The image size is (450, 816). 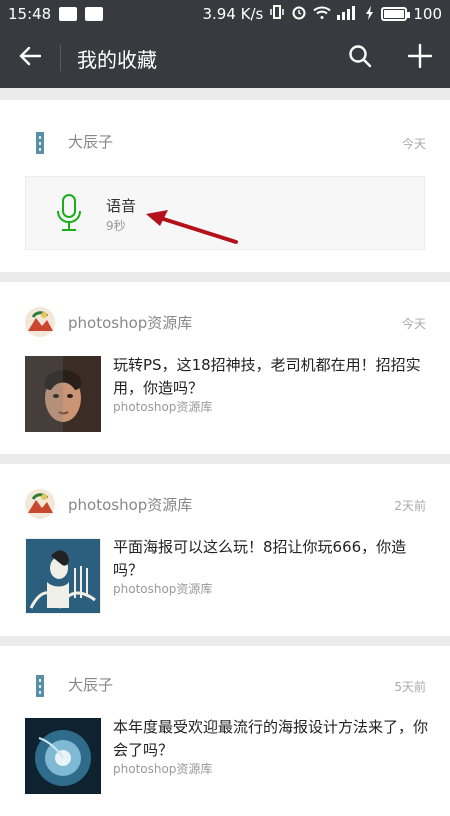 What do you see at coordinates (30, 14) in the screenshot?
I see `status-time: 15:48` at bounding box center [30, 14].